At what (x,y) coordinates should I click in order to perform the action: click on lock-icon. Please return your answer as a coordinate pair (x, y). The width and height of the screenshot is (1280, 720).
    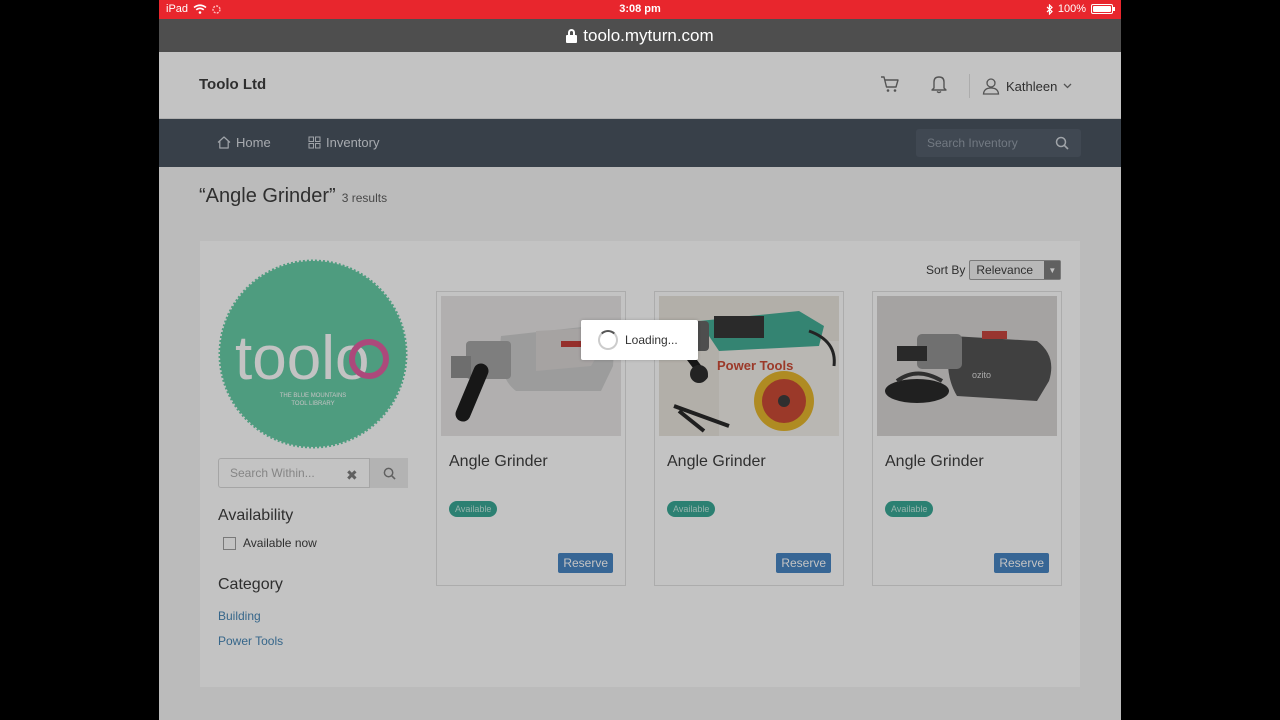
    Looking at the image, I should click on (572, 35).